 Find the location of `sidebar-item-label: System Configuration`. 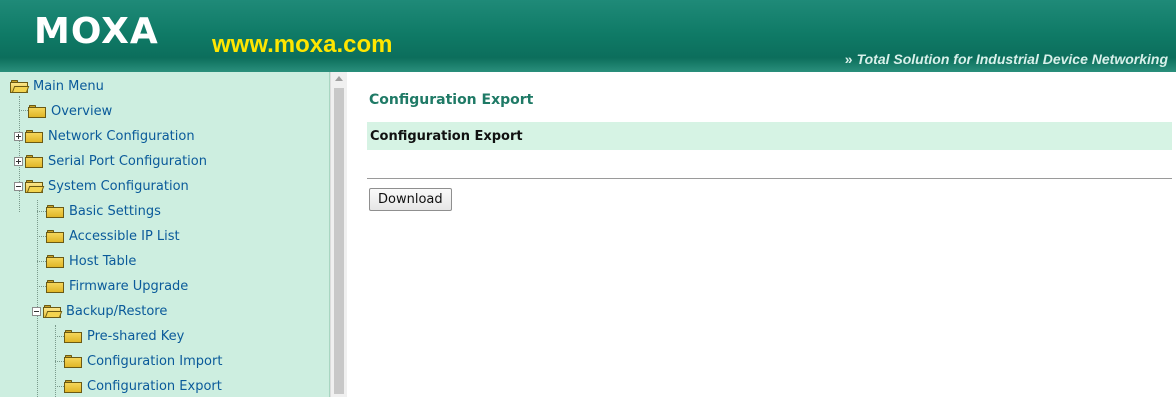

sidebar-item-label: System Configuration is located at coordinates (118, 186).